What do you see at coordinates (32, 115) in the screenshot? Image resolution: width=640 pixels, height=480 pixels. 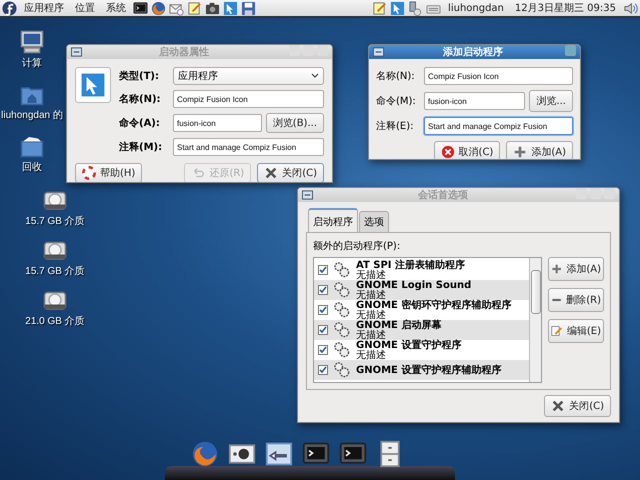 I see `icon-label: liuhongdan 的` at bounding box center [32, 115].